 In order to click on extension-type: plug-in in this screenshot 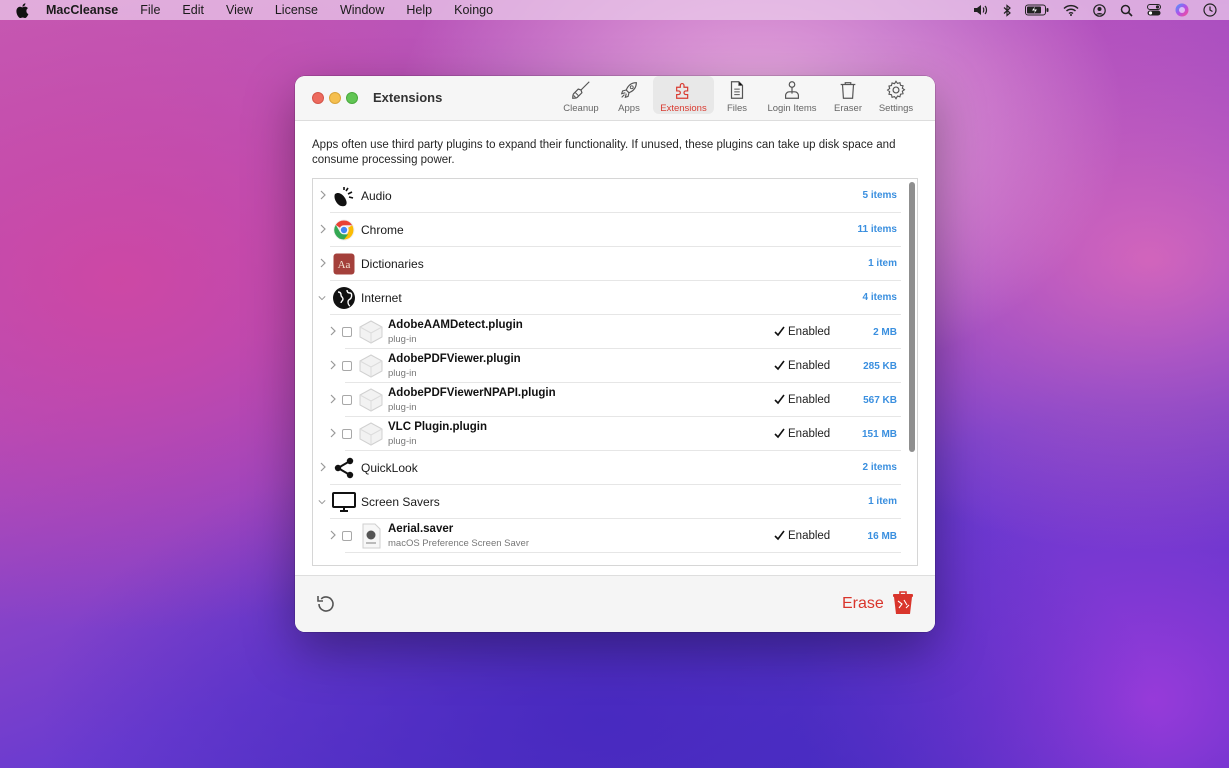, I will do `click(402, 441)`.